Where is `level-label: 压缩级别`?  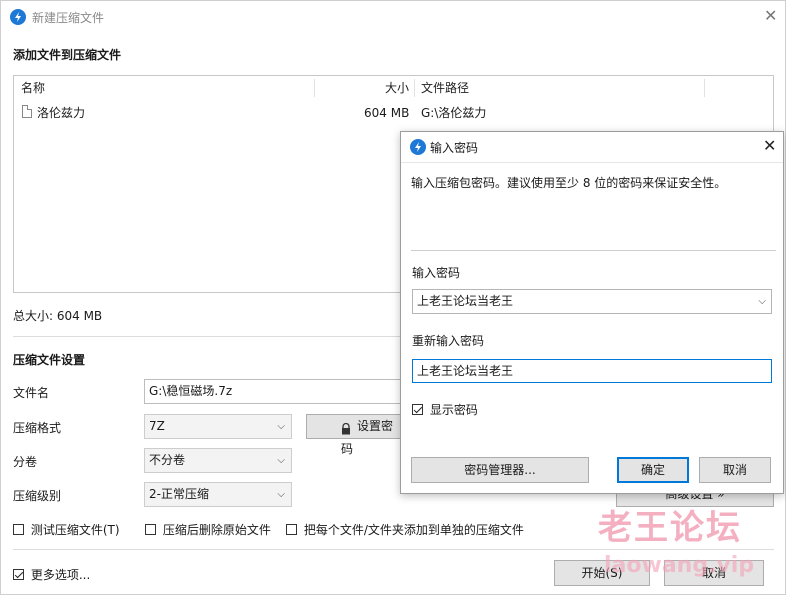
level-label: 压缩级别 is located at coordinates (37, 496).